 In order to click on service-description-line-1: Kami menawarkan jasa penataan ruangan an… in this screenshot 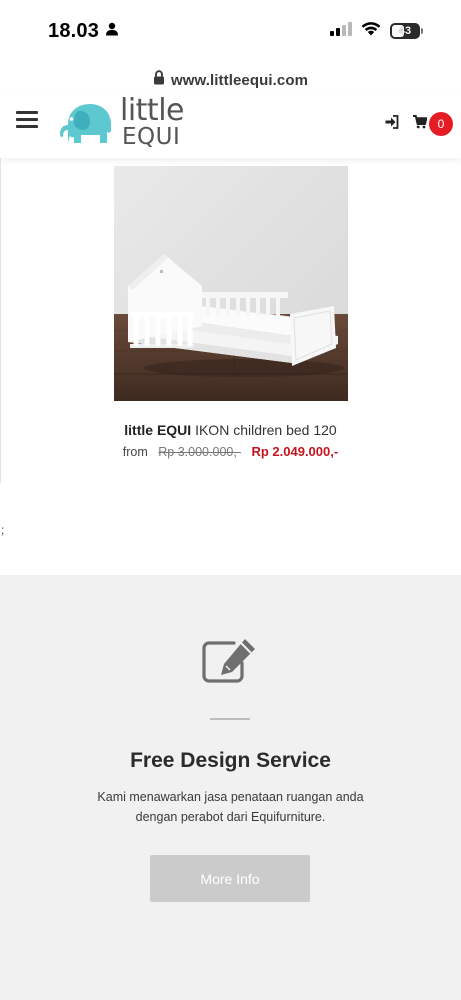, I will do `click(230, 797)`.